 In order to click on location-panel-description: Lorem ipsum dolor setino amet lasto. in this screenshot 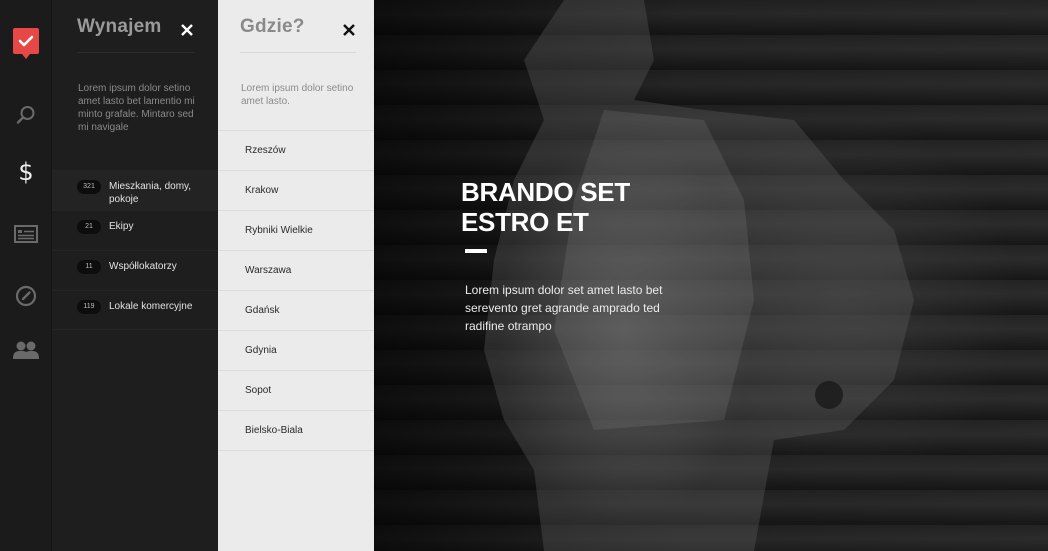, I will do `click(297, 95)`.